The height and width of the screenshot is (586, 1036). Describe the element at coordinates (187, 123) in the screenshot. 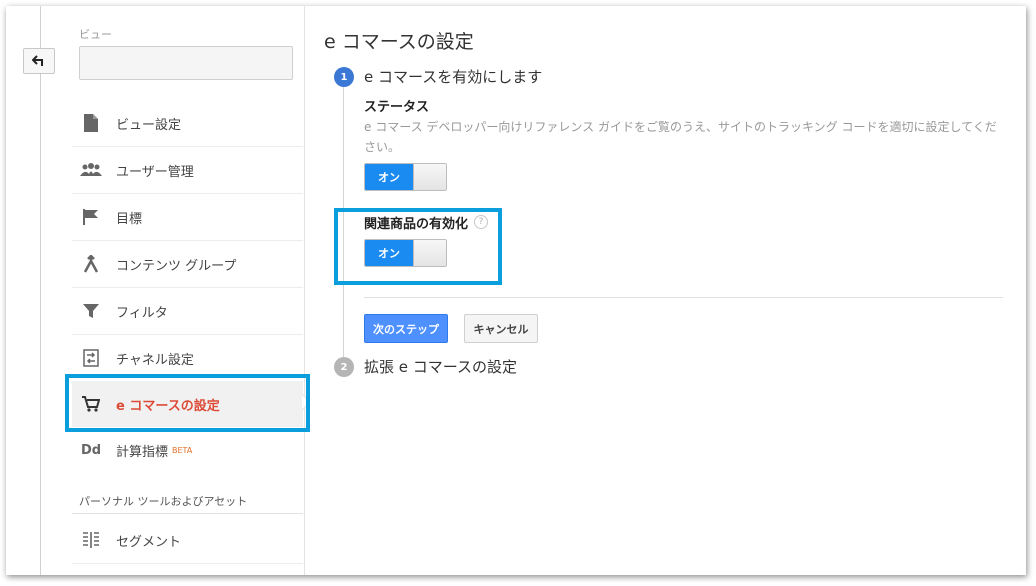

I see `sidebar-item-view-settings: ビュー設定` at that location.